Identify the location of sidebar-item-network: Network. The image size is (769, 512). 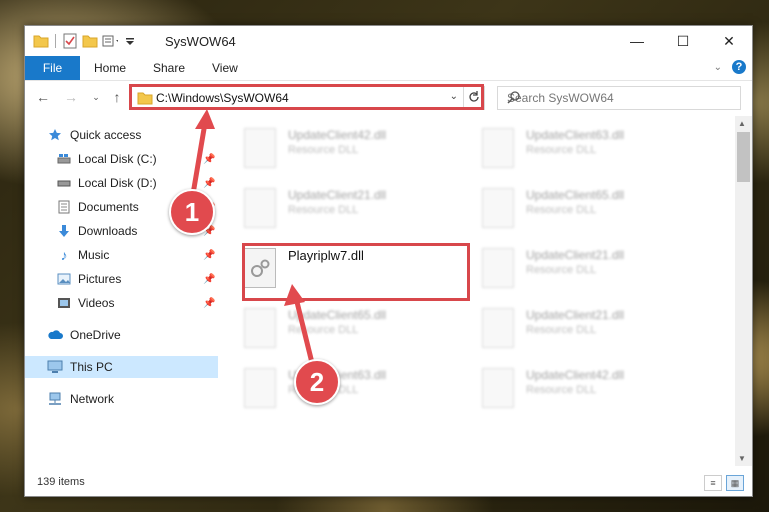
(121, 399).